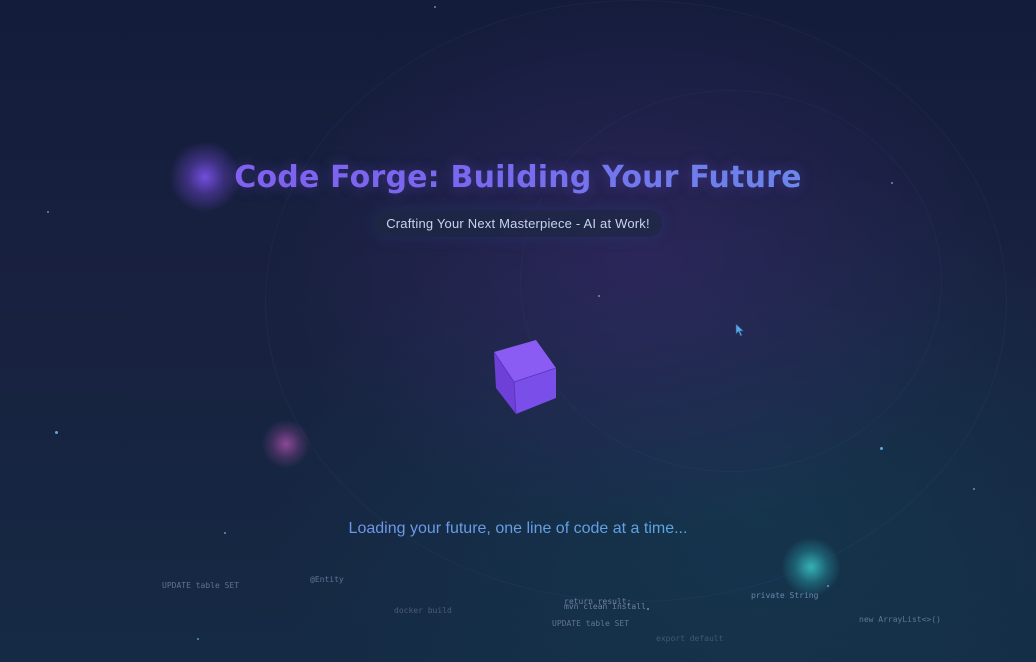 The width and height of the screenshot is (1036, 662). I want to click on code-snippet: export default, so click(690, 638).